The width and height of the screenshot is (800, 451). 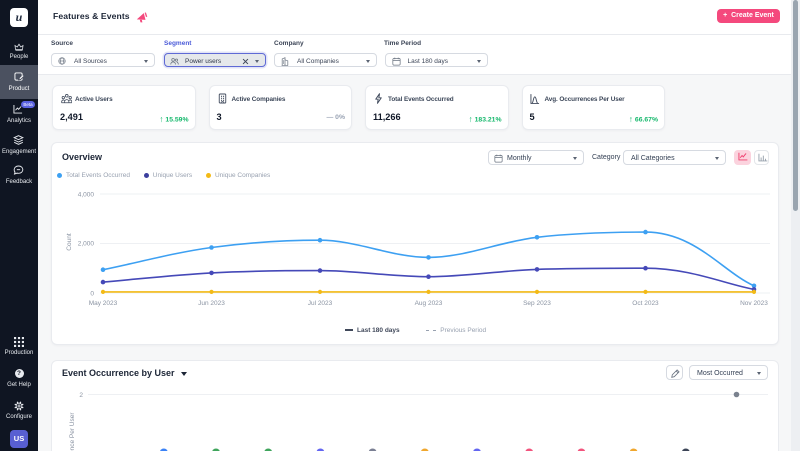 What do you see at coordinates (72, 431) in the screenshot?
I see `svg-text: Occurrence Per User` at bounding box center [72, 431].